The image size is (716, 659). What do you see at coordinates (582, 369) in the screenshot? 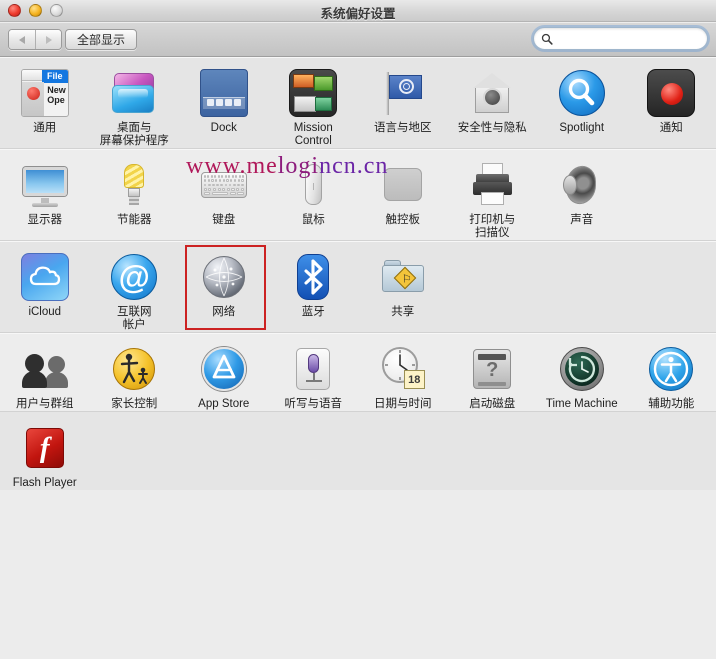
I see `time-machine-icon` at bounding box center [582, 369].